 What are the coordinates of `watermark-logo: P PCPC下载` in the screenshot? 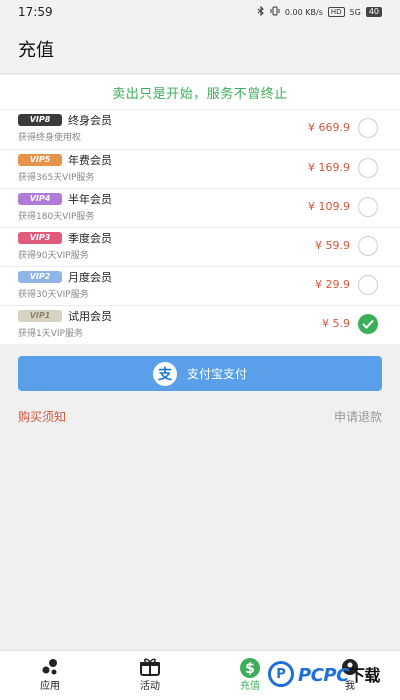 It's located at (331, 674).